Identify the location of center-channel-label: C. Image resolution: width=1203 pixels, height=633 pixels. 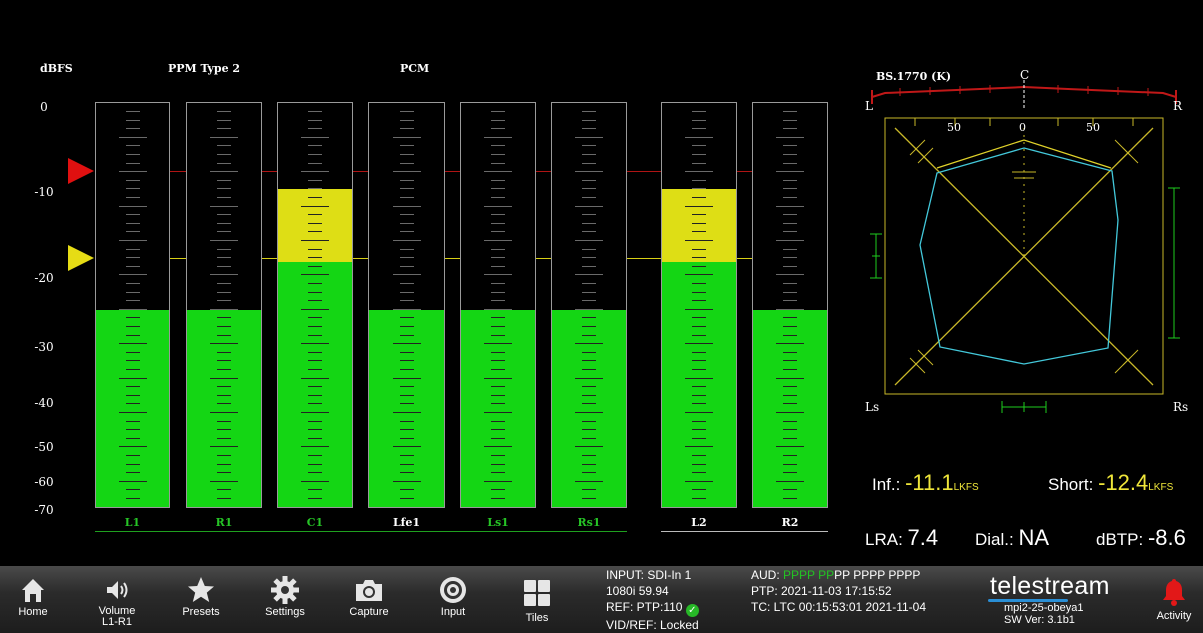
(1025, 75).